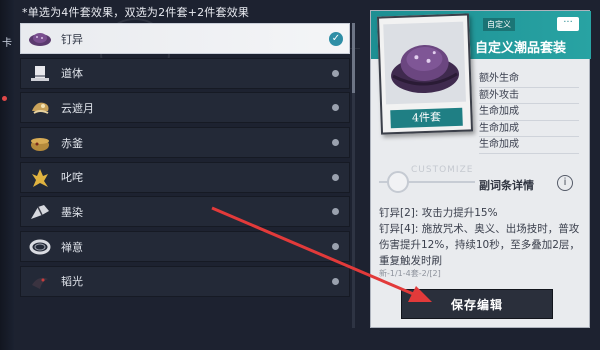  What do you see at coordinates (7, 41) in the screenshot?
I see `side-tab-label: 卡` at bounding box center [7, 41].